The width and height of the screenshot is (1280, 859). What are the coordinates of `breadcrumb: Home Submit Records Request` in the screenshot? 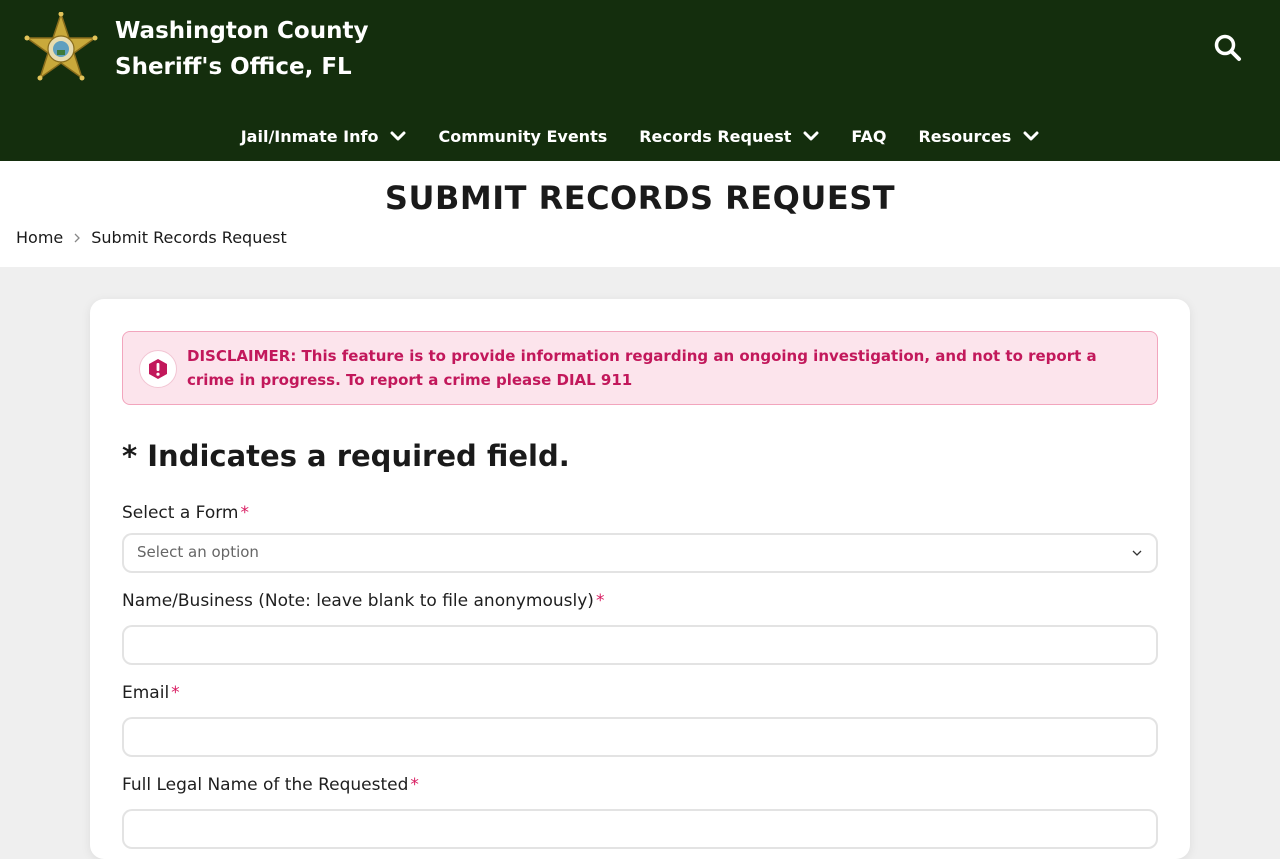 It's located at (151, 237).